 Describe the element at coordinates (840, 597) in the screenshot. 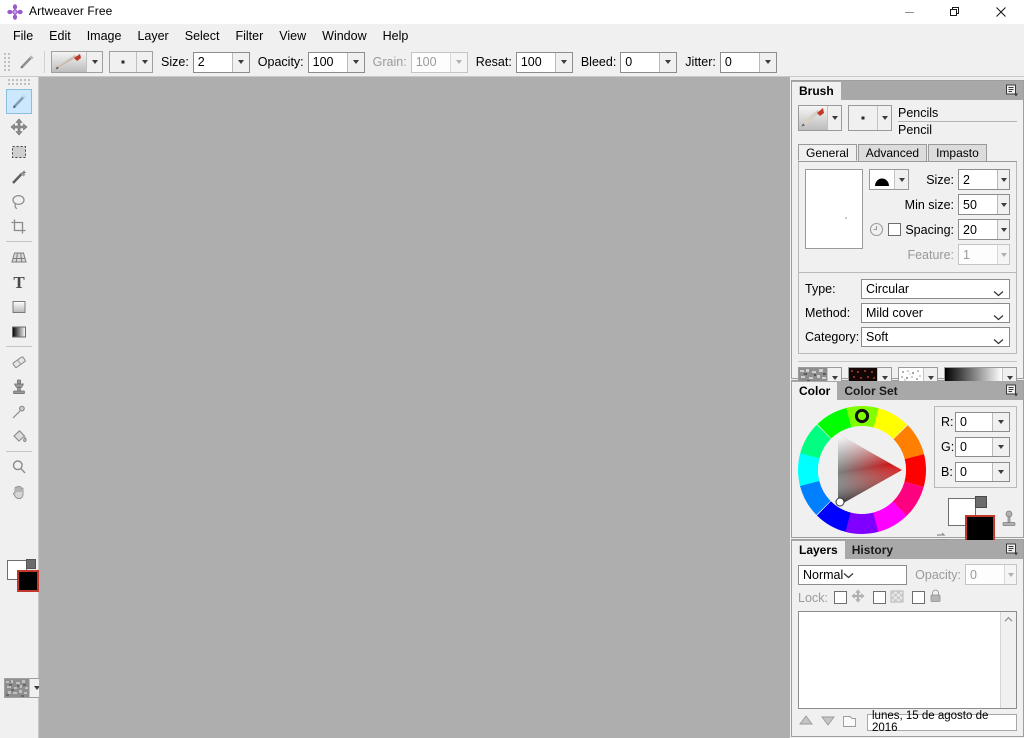

I see `lock-position-checkbox` at that location.